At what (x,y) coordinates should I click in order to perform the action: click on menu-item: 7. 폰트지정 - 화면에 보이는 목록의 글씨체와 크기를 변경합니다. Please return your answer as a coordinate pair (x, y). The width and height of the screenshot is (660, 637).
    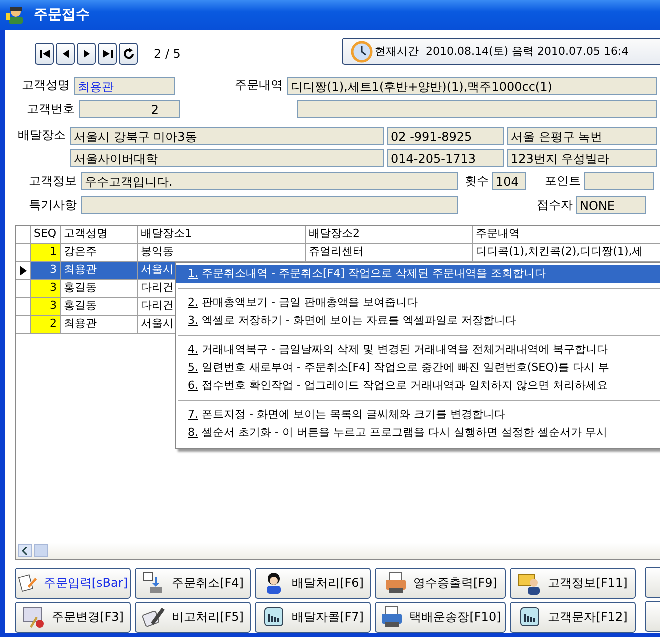
    Looking at the image, I should click on (418, 415).